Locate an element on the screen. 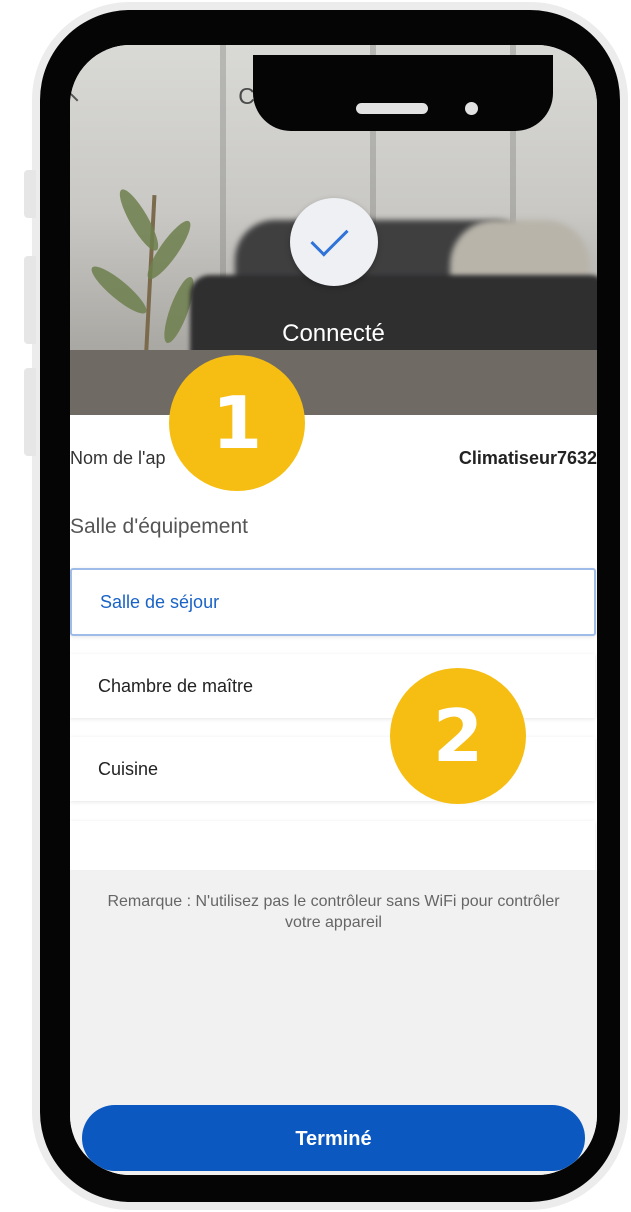 This screenshot has height=1212, width=631. connection-status-label: Connecté is located at coordinates (333, 333).